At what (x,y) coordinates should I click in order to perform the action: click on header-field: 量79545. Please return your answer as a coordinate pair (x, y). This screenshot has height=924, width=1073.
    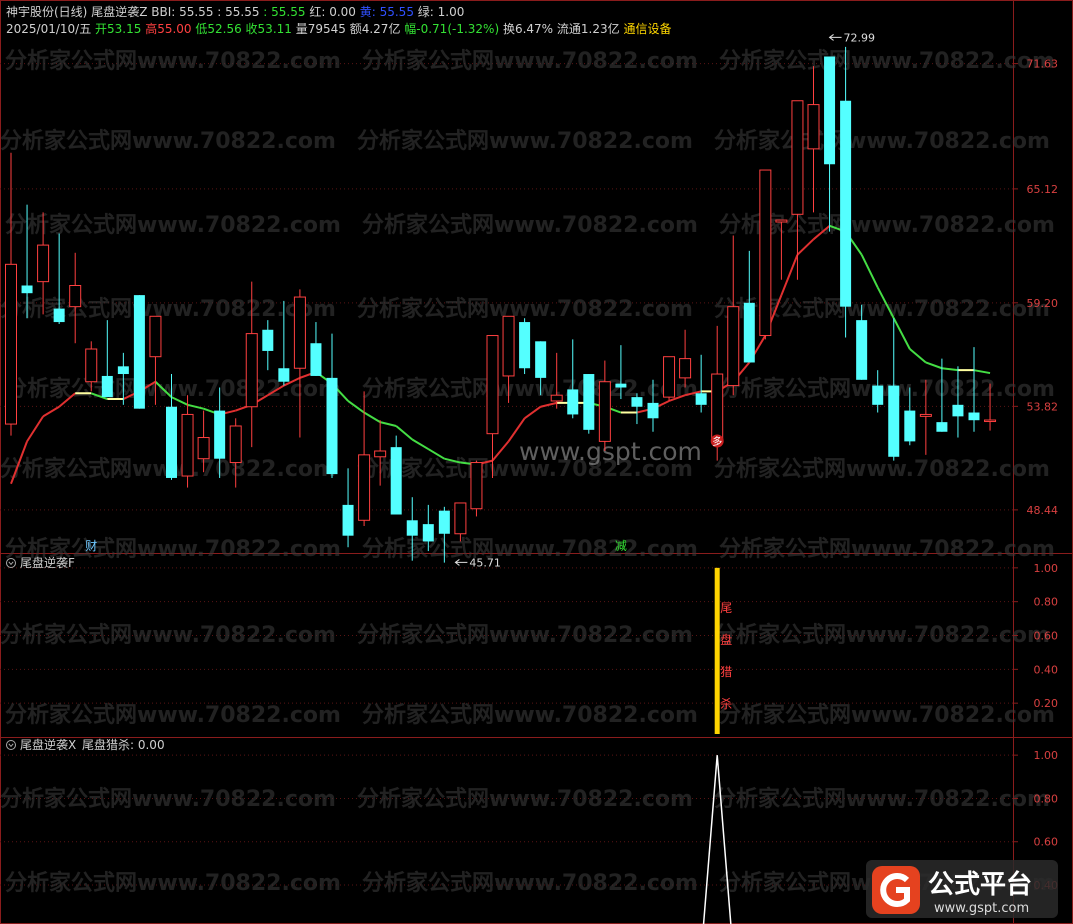
    Looking at the image, I should click on (319, 29).